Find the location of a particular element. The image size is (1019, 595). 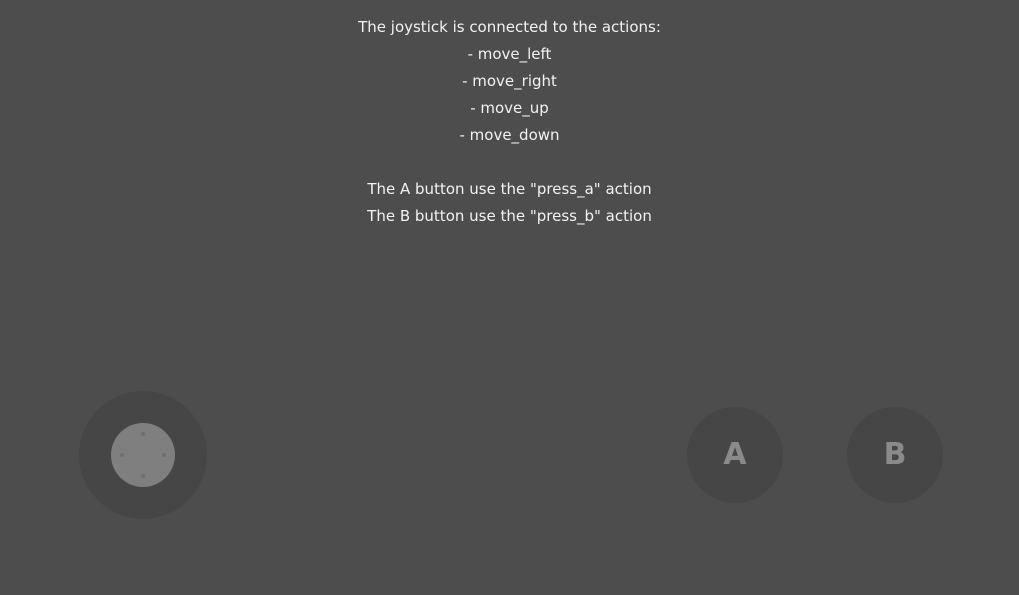

instruction-line-move-right: - move_right is located at coordinates (509, 81).